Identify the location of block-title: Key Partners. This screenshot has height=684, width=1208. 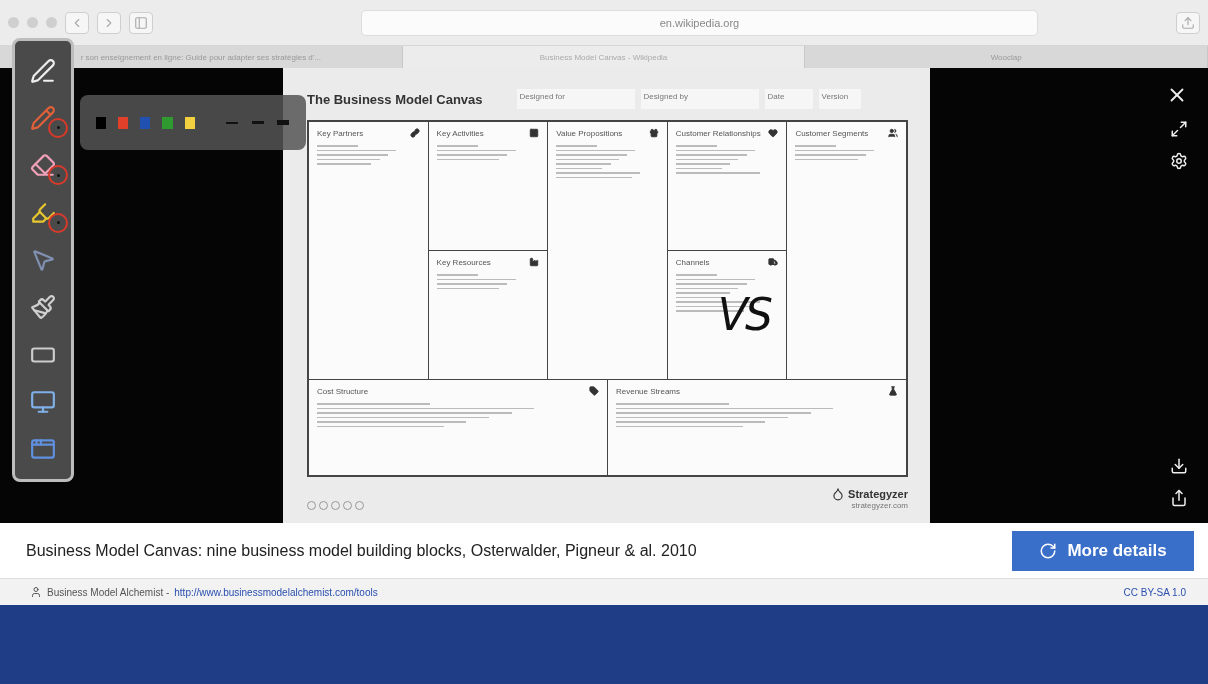
(340, 133).